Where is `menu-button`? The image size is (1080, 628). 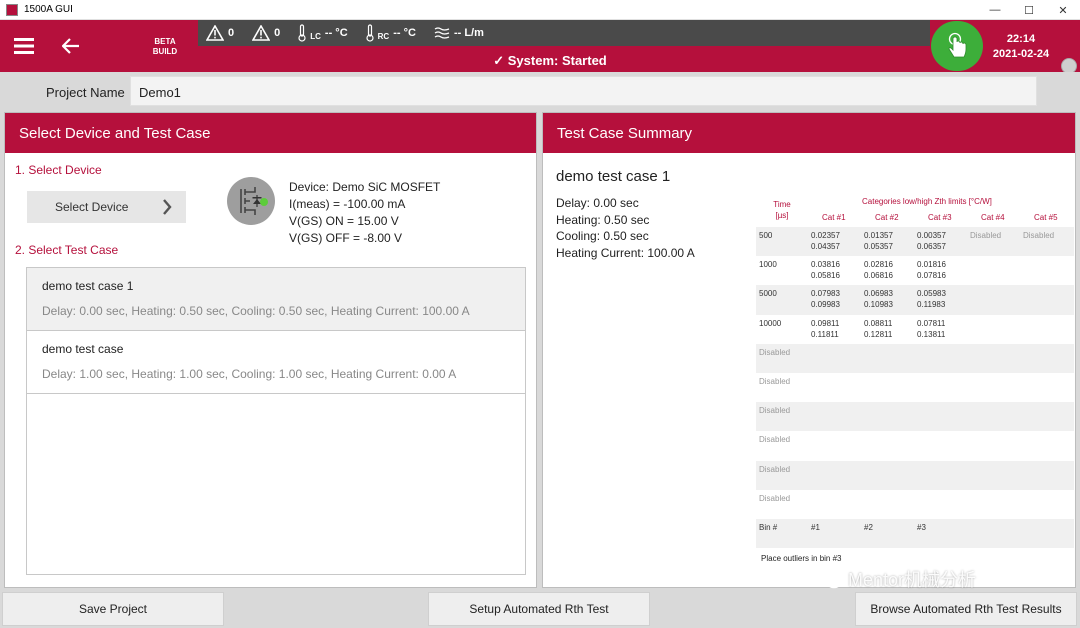 menu-button is located at coordinates (24, 46).